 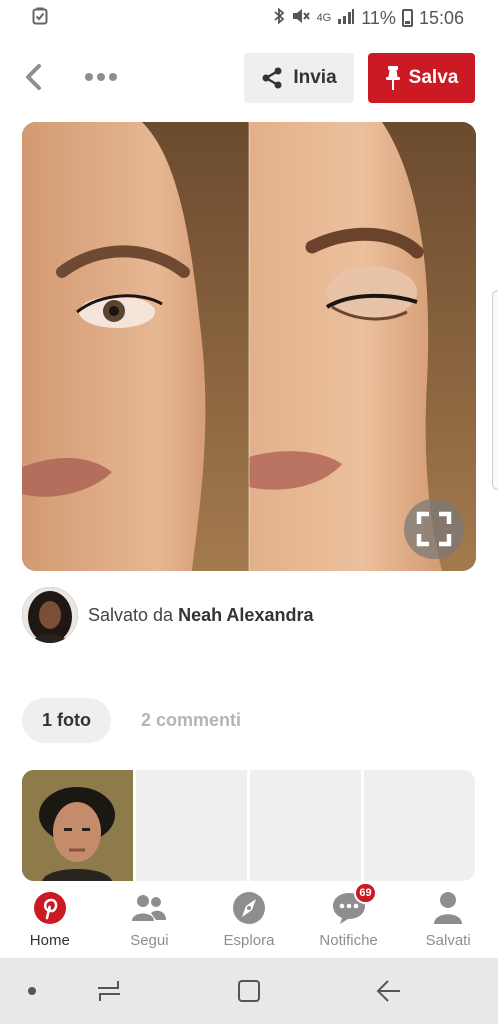 What do you see at coordinates (245, 615) in the screenshot?
I see `saved-by-name: Neah Alexandra` at bounding box center [245, 615].